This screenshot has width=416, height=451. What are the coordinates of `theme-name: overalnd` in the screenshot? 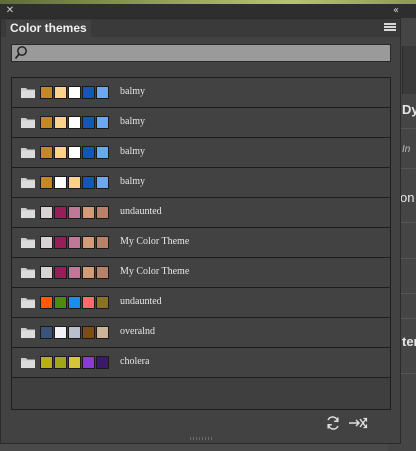 It's located at (137, 331).